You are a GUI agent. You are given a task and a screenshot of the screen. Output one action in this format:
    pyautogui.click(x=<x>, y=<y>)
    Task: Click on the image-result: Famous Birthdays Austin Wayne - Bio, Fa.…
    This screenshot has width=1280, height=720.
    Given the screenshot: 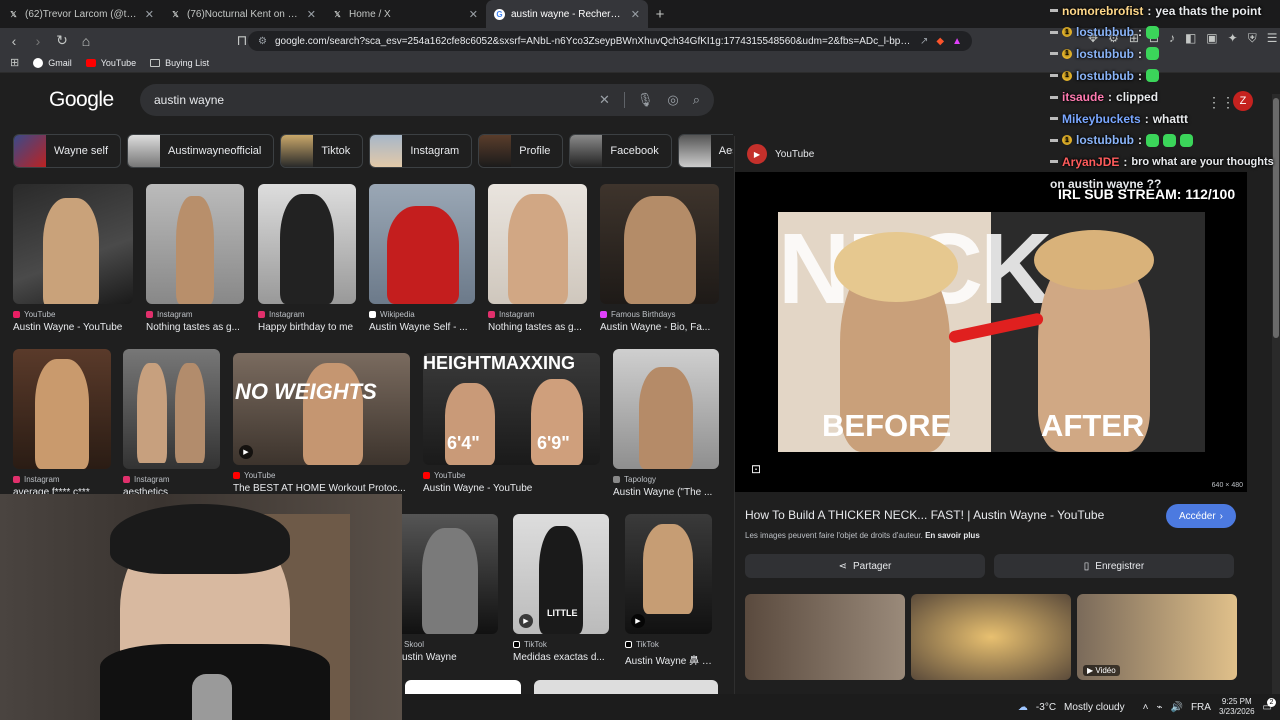 What is the action you would take?
    pyautogui.click(x=659, y=258)
    